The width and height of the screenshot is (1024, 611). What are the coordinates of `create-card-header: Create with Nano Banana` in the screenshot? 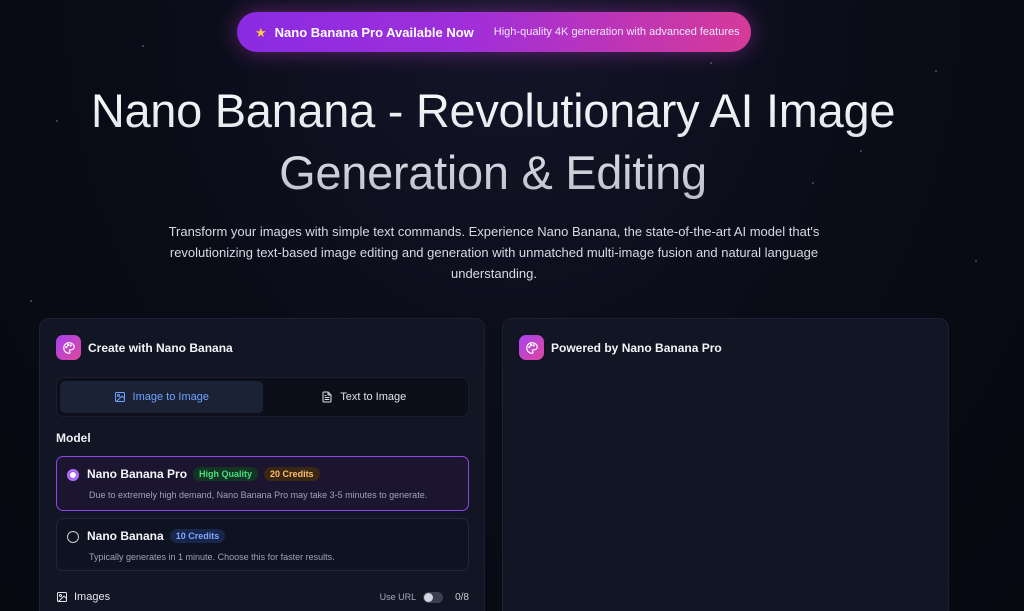 It's located at (144, 347).